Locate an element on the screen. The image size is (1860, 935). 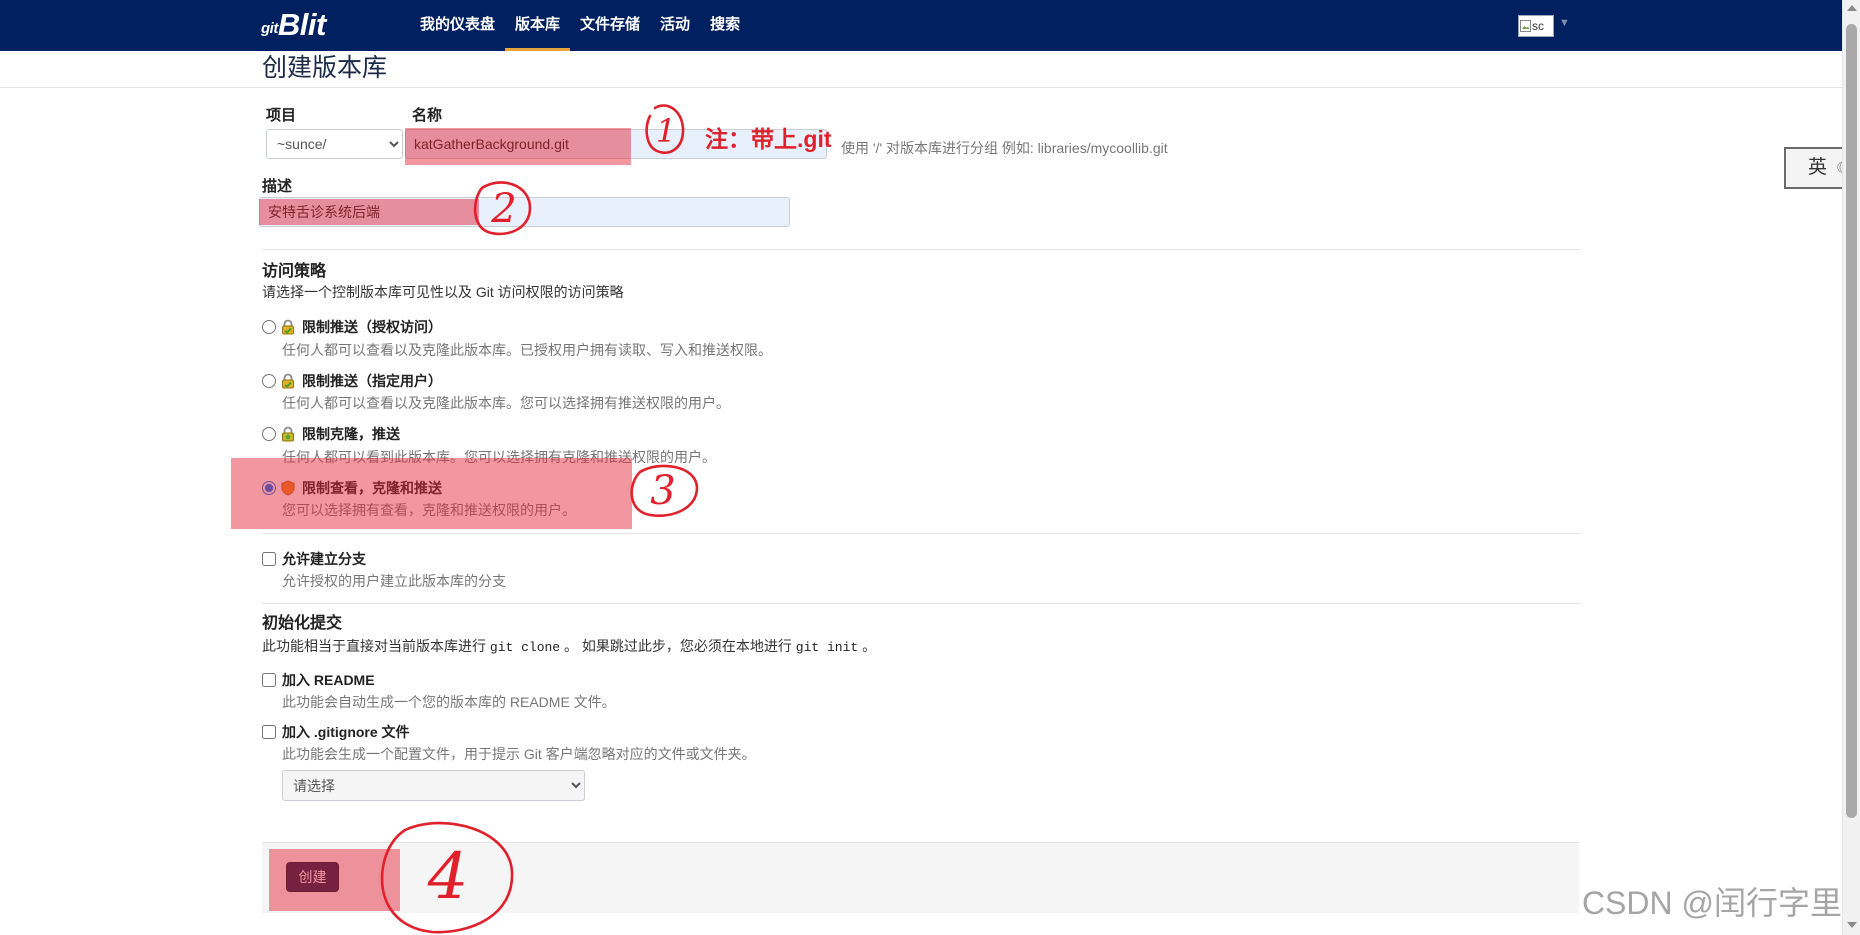
scroll-down-arrow-icon is located at coordinates (1852, 925).